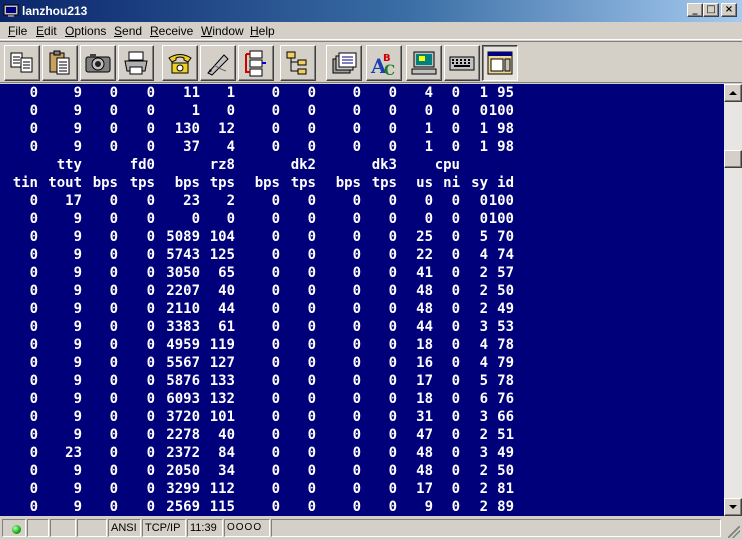  I want to click on toolbar-capture-button, so click(98, 63).